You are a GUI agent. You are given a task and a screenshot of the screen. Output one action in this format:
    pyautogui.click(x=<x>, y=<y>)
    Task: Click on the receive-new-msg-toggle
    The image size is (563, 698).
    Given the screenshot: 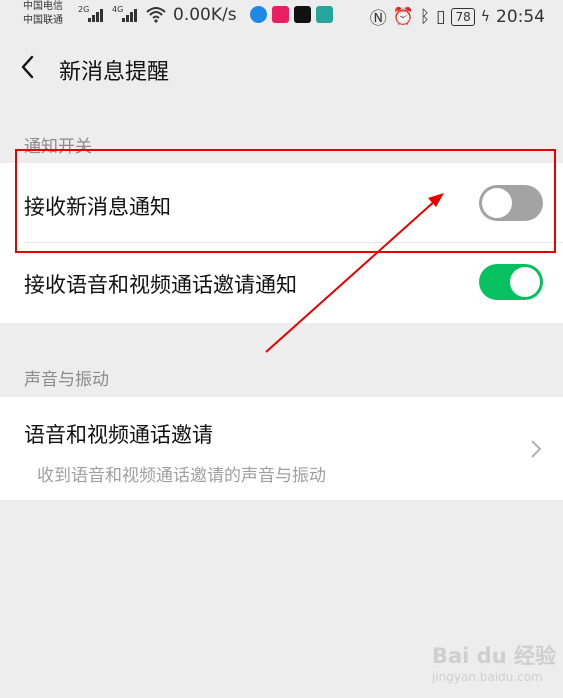 What is the action you would take?
    pyautogui.click(x=511, y=203)
    